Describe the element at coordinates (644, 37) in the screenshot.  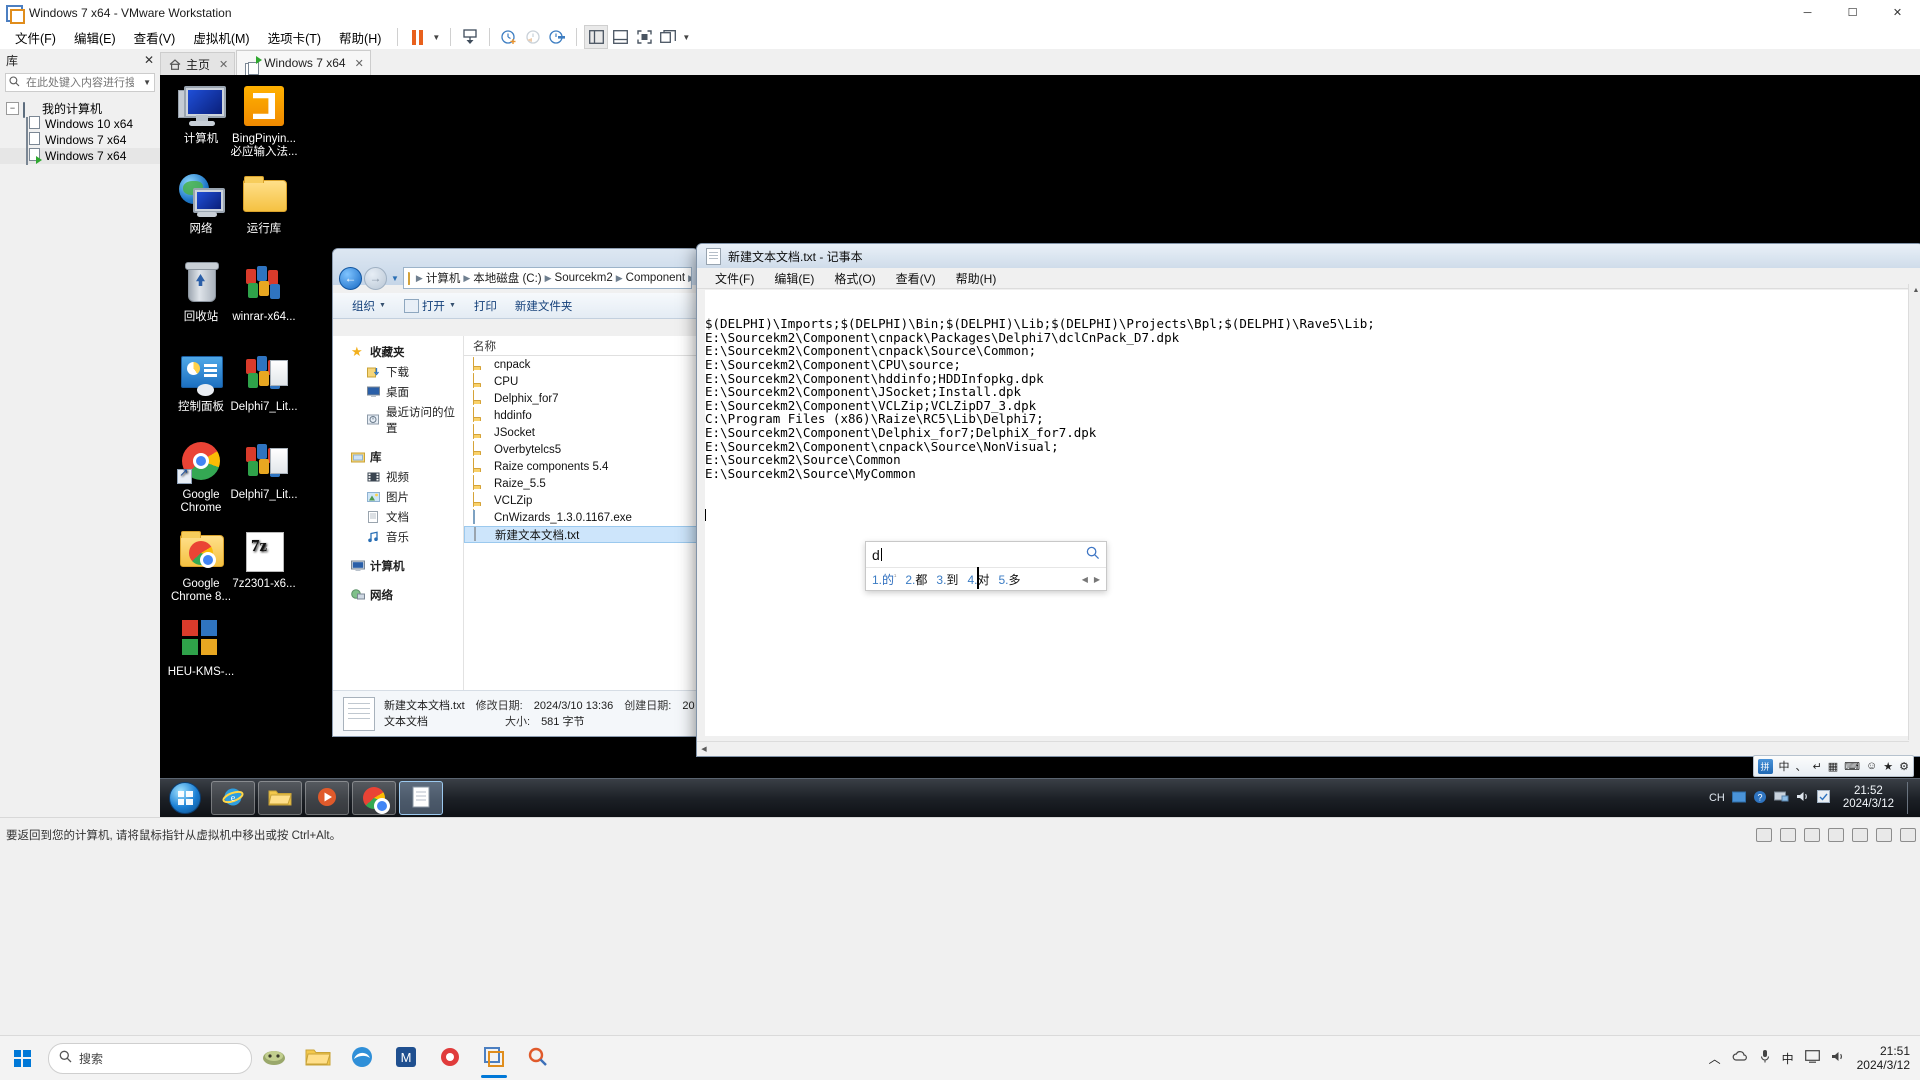
I see `full-screen-icon` at that location.